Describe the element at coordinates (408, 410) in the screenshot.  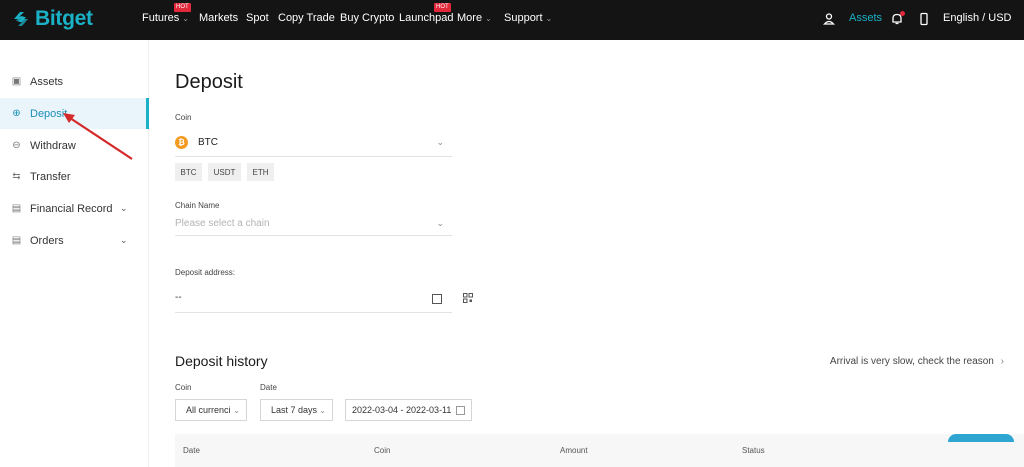
I see `date-range-picker: 2022-03-04 - 2022-03-11` at that location.